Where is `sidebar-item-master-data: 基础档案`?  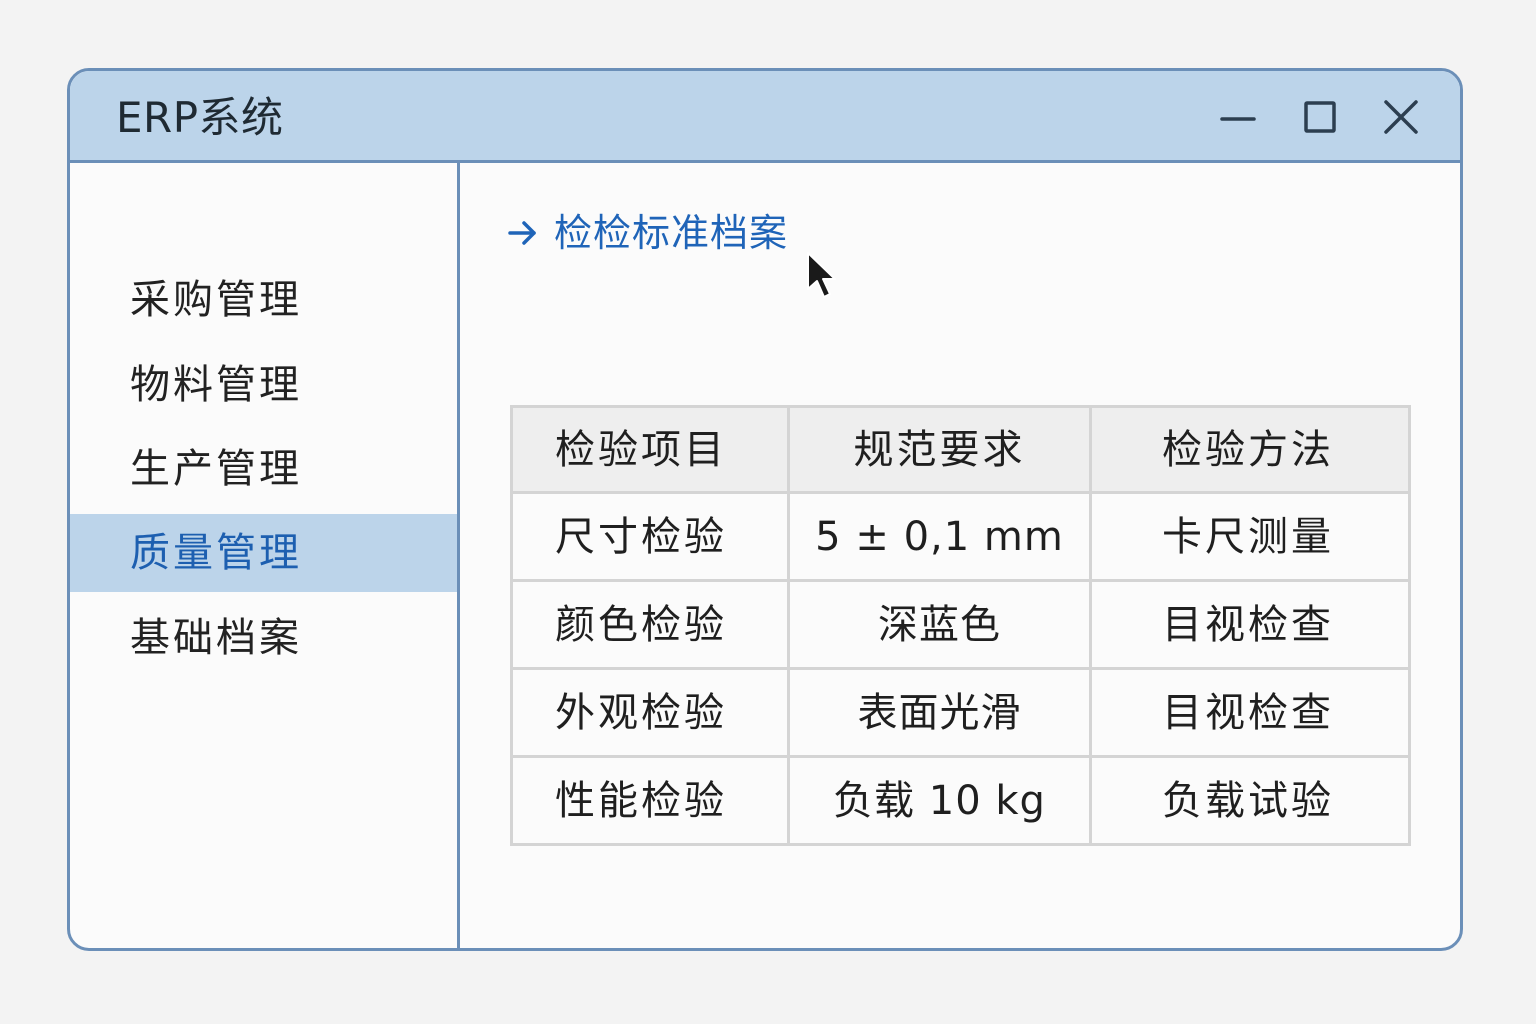
sidebar-item-master-data: 基础档案 is located at coordinates (263, 638).